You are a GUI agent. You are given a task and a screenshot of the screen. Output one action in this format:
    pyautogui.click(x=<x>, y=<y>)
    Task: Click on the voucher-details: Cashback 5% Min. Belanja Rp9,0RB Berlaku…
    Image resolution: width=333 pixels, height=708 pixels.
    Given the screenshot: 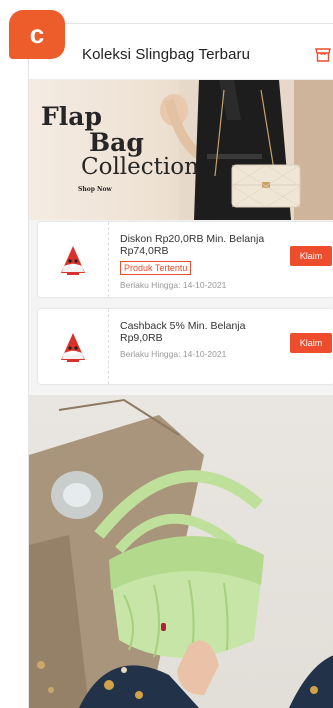 What is the action you would take?
    pyautogui.click(x=200, y=340)
    